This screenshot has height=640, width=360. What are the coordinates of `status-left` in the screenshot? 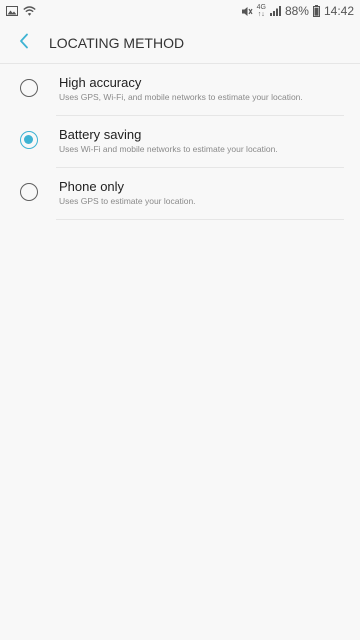 It's located at (18, 11).